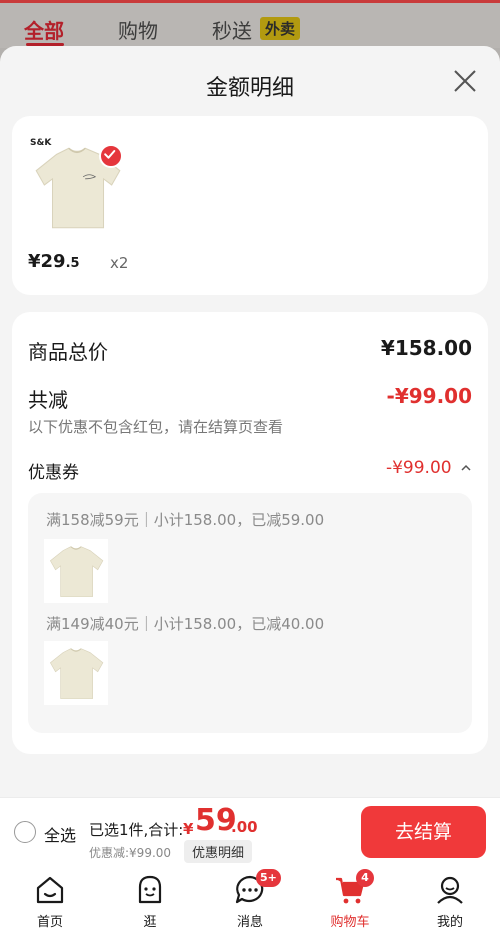 The height and width of the screenshot is (942, 500). I want to click on discount-amount: 优惠减:¥99.00, so click(130, 853).